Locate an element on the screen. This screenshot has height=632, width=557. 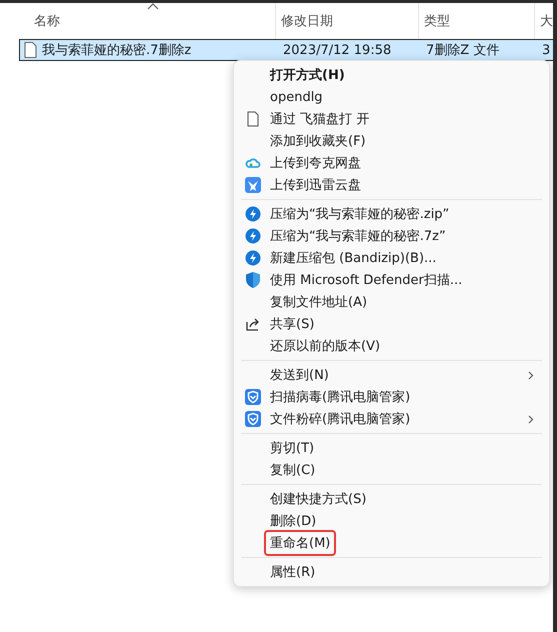
column-header: 名称 is located at coordinates (137, 21).